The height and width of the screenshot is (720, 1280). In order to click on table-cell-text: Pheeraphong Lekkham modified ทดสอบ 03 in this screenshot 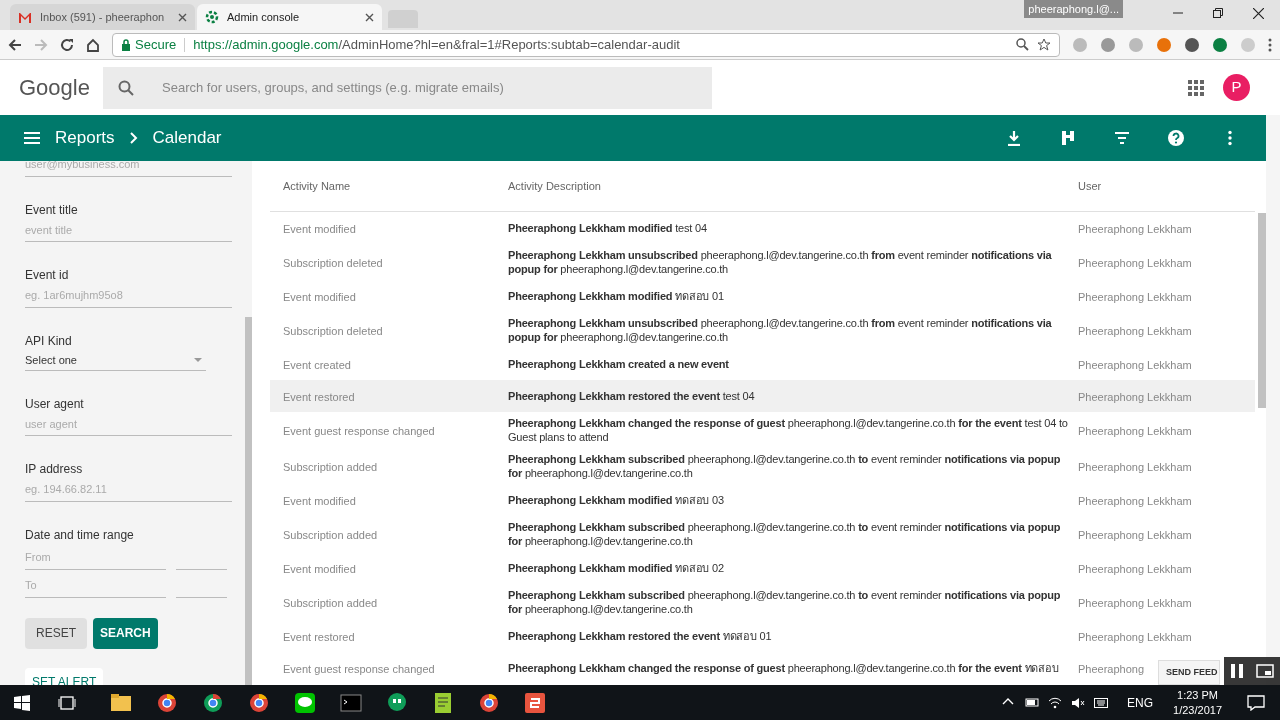, I will do `click(616, 500)`.